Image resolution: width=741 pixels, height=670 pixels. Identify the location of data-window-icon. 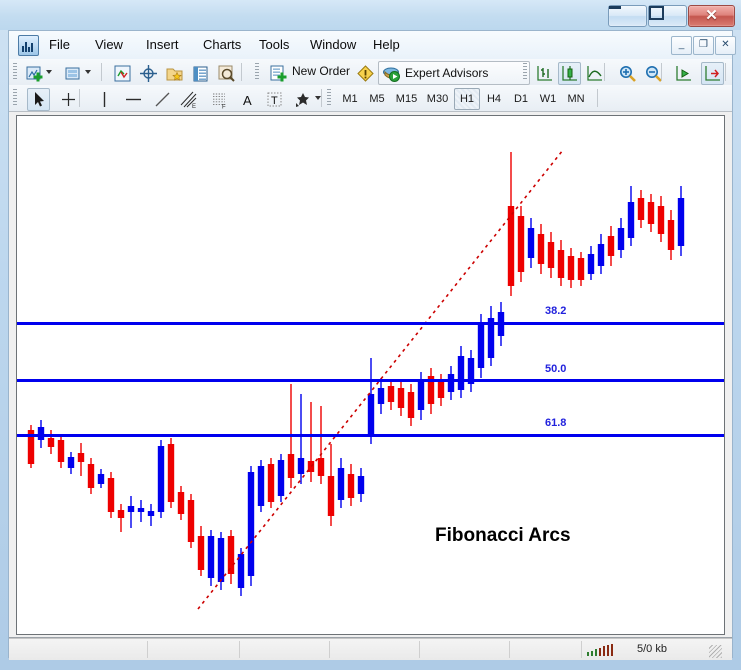
(148, 73).